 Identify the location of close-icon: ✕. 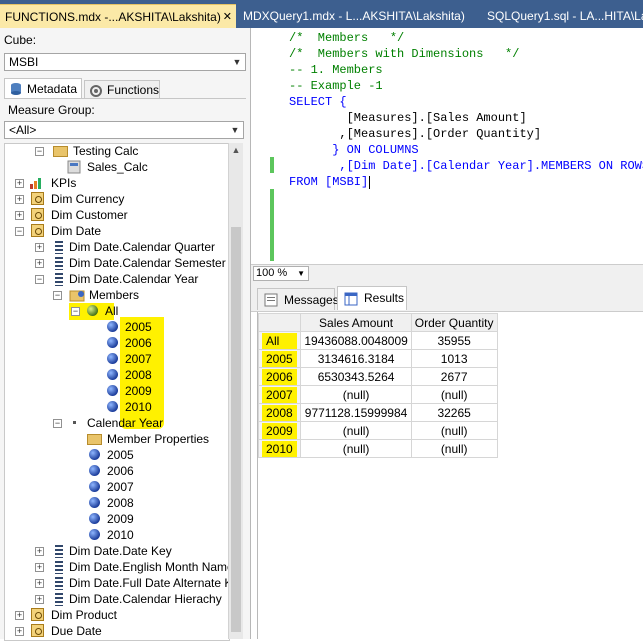
(227, 16).